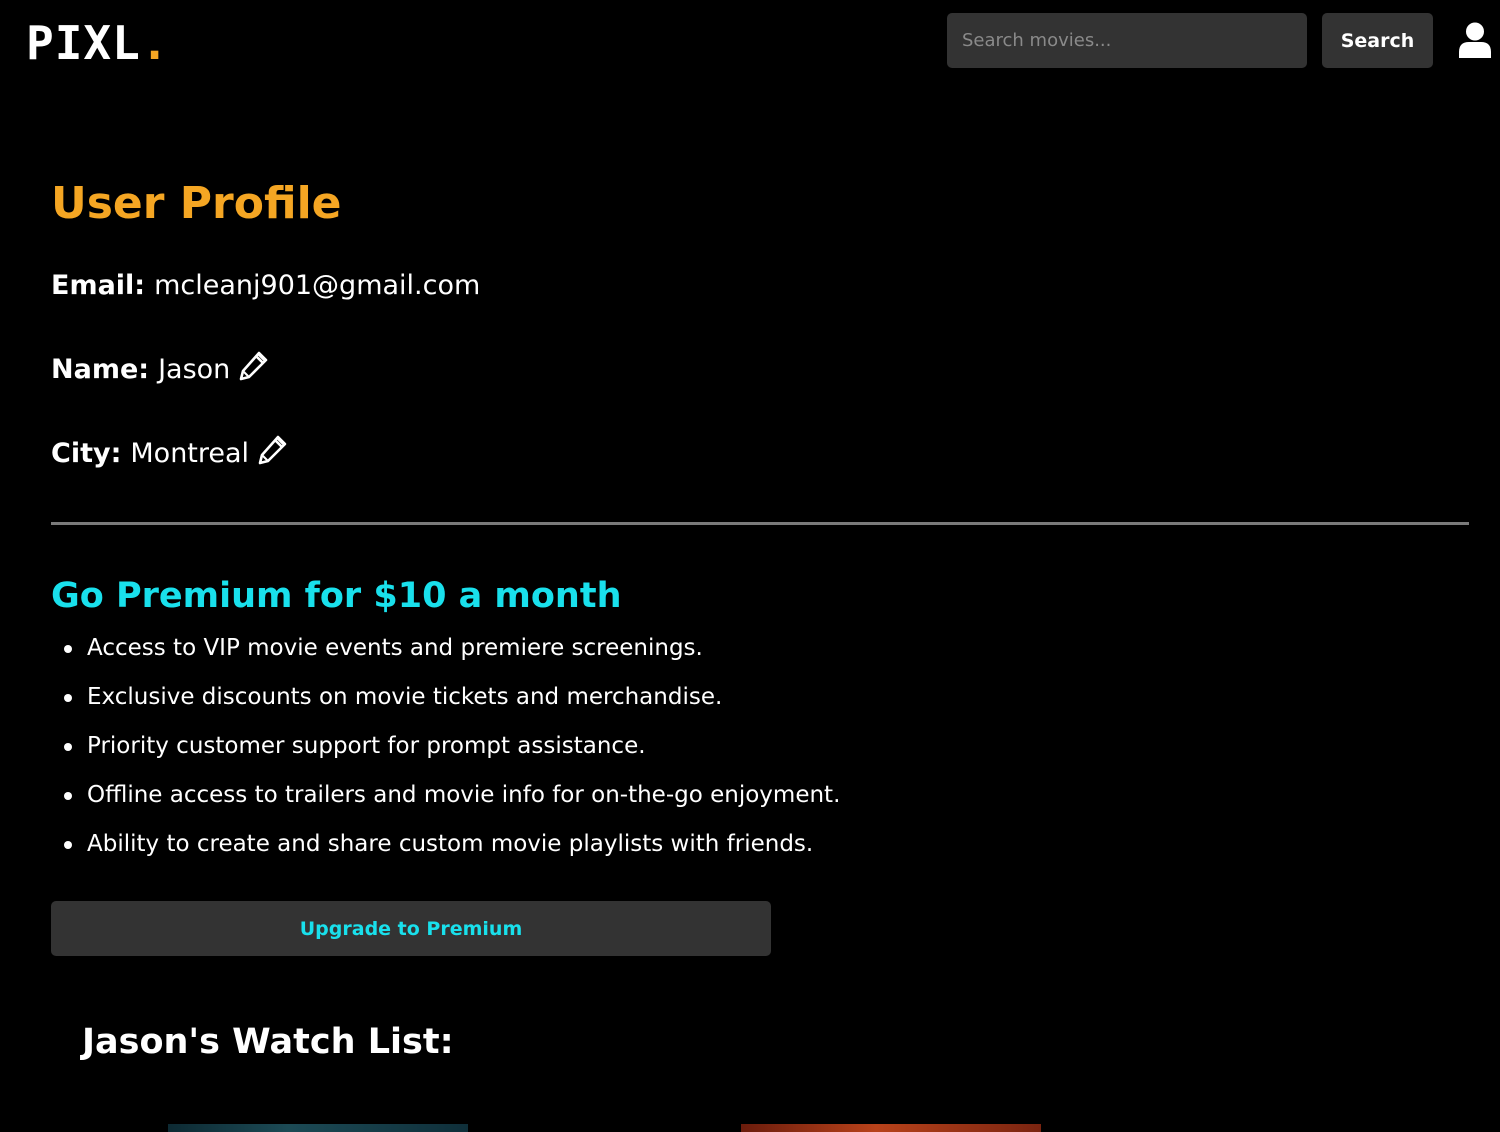 The width and height of the screenshot is (1500, 1132). I want to click on name-label: Name:, so click(100, 369).